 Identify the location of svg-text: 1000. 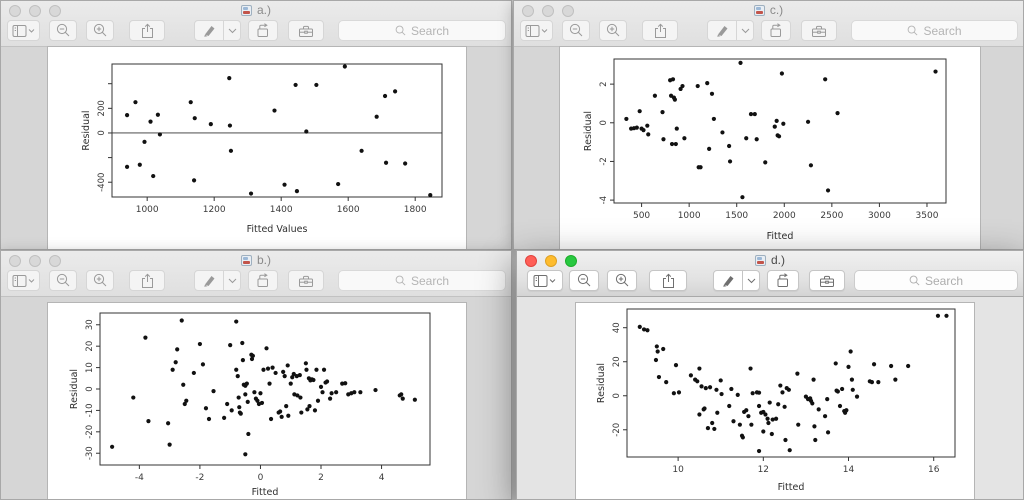
(147, 210).